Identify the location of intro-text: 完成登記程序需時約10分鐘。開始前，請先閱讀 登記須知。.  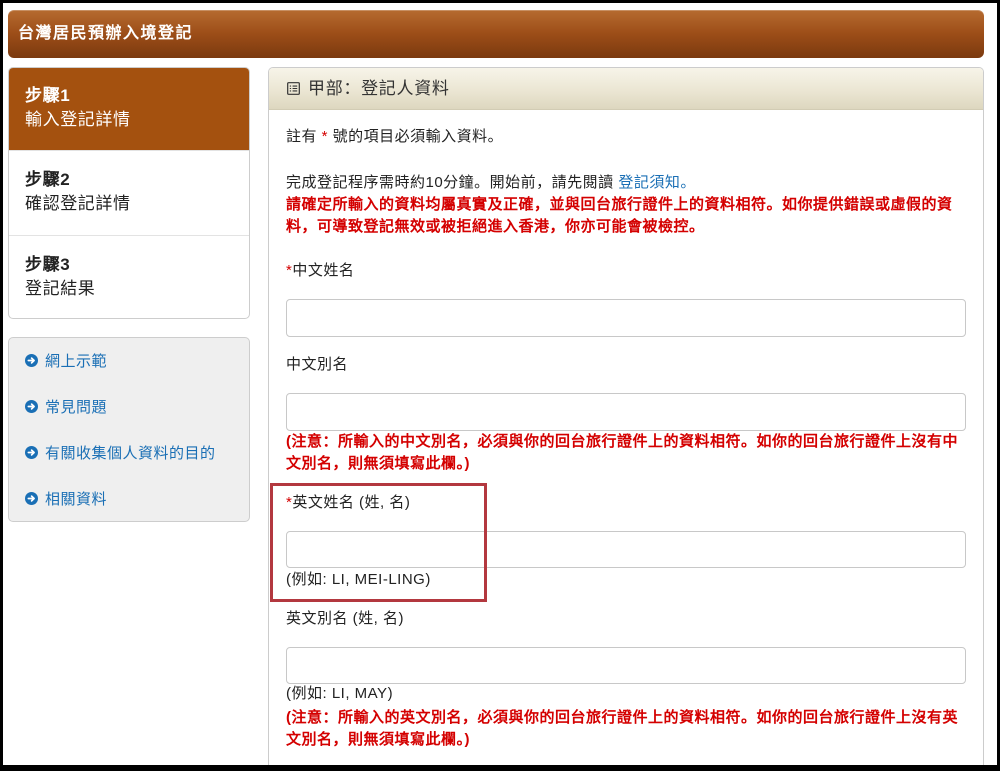
(491, 183).